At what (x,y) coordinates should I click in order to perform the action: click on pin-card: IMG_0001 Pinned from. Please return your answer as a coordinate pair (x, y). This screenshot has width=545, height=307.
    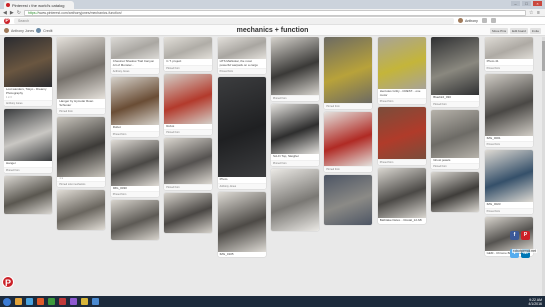
    Looking at the image, I should click on (508, 110).